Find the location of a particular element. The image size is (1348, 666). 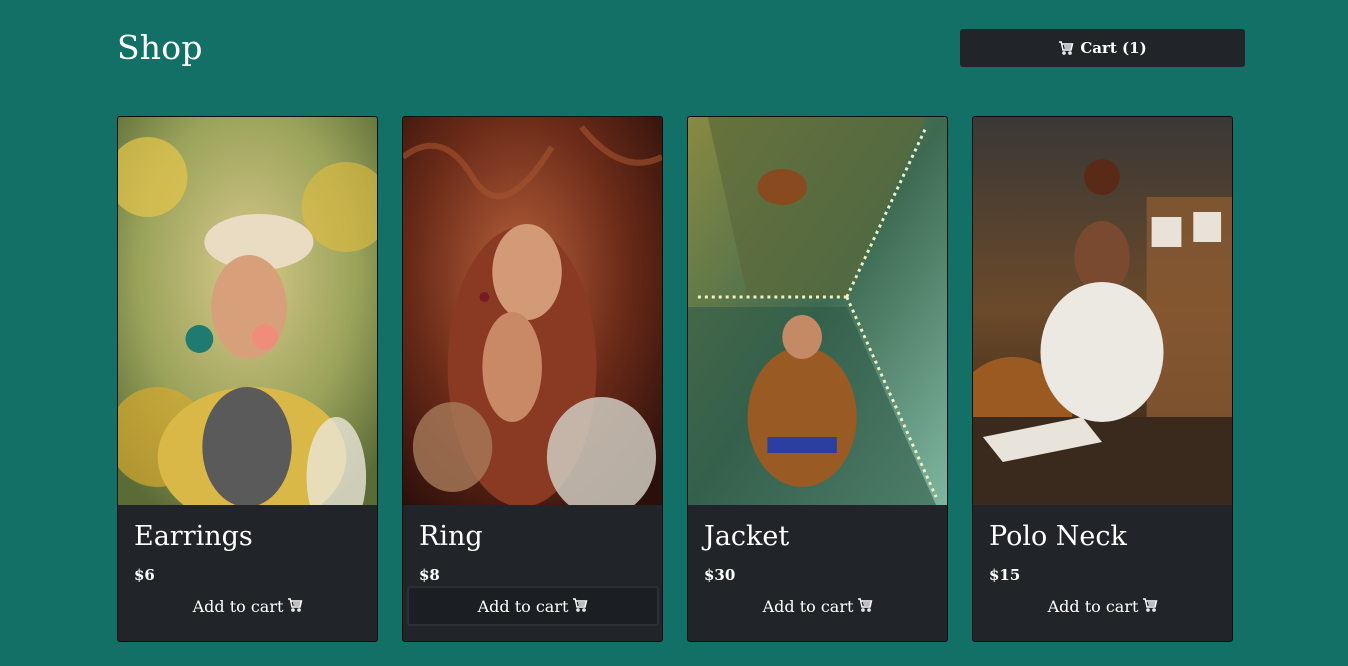

cart-button: Cart (1) is located at coordinates (1102, 48).